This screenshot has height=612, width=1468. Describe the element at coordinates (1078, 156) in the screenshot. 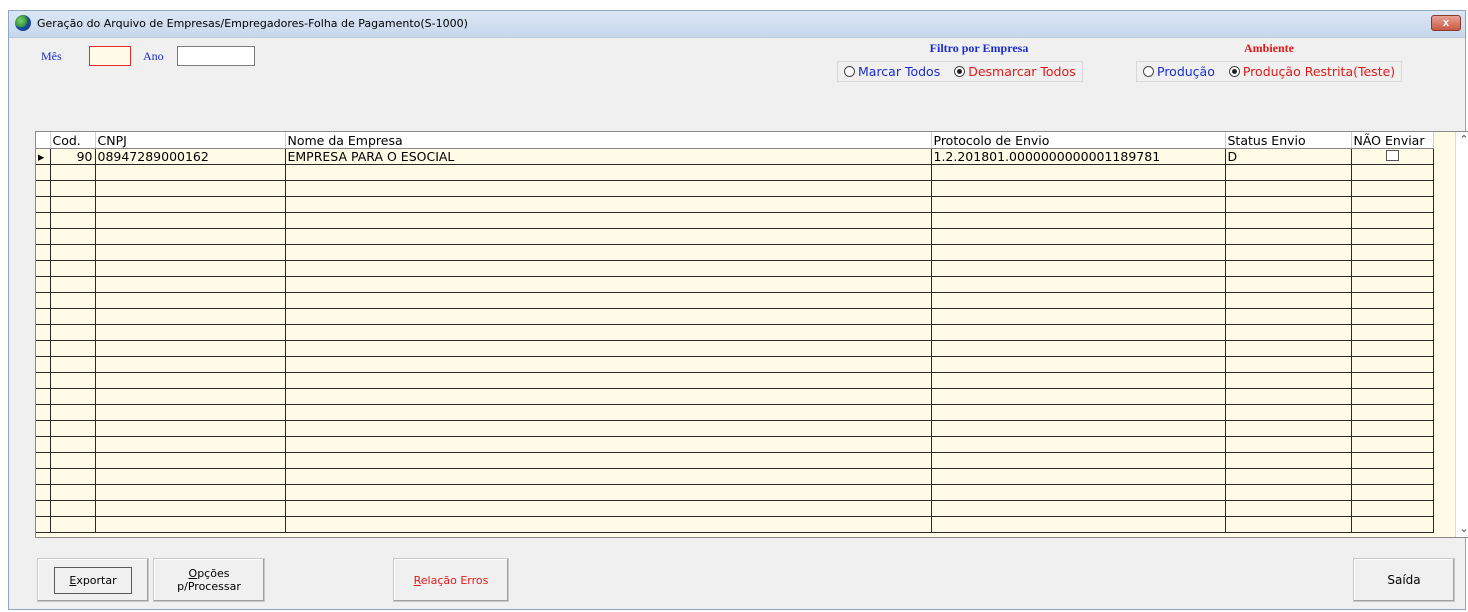

I see `cell-protocolo: 1.2.201801.0000000000001189781` at that location.